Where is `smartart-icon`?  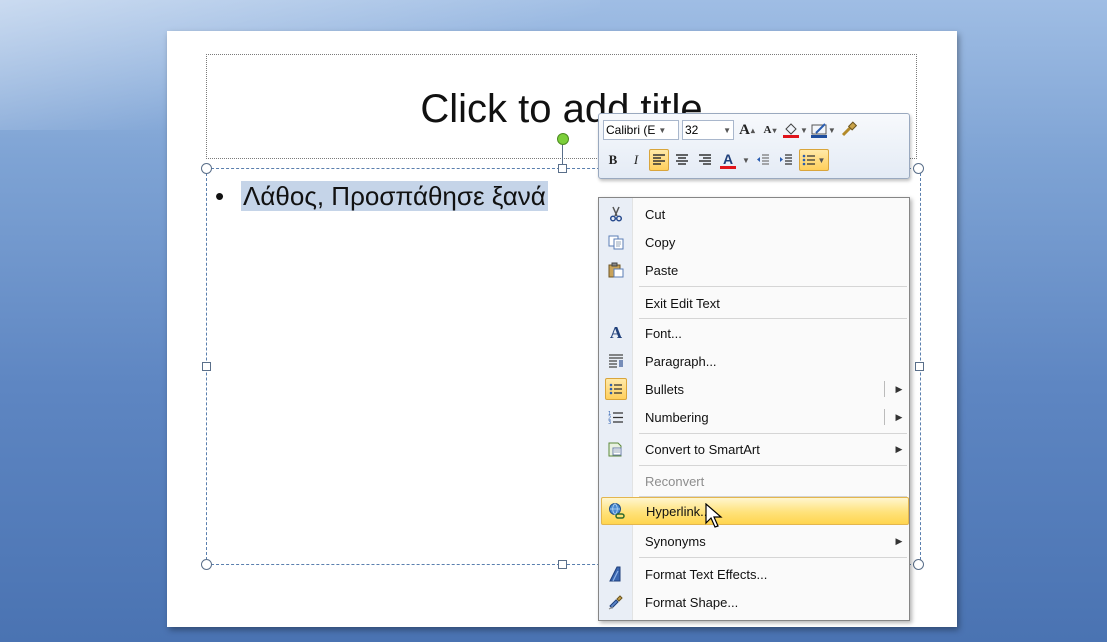
smartart-icon is located at coordinates (616, 449).